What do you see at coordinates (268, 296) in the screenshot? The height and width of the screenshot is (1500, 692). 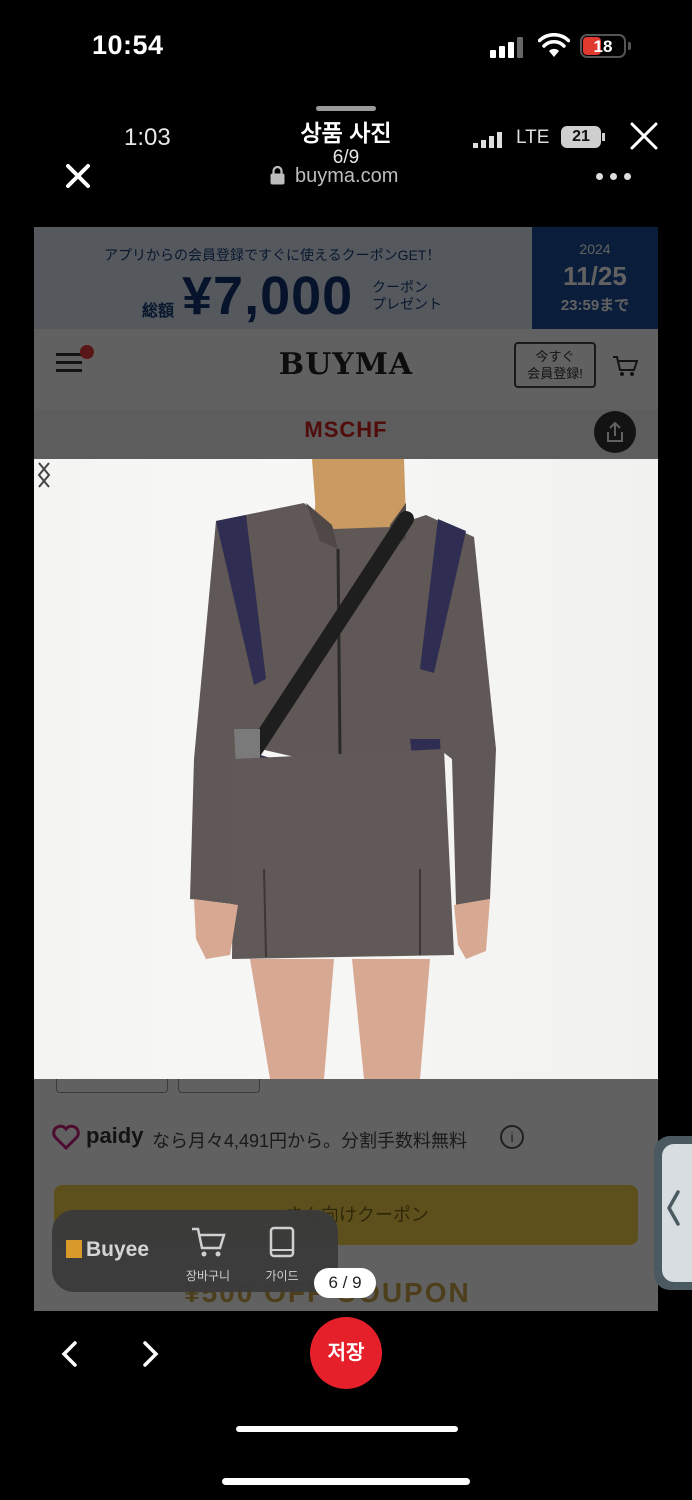 I see `promo-amount: ¥7,000` at bounding box center [268, 296].